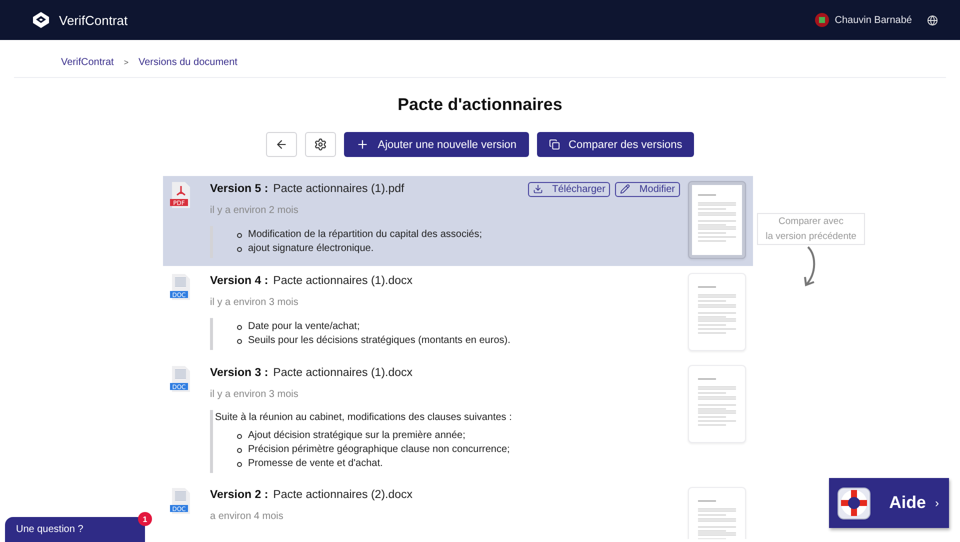 Image resolution: width=960 pixels, height=542 pixels. I want to click on change-item: Promesse de vente et d'achat., so click(315, 464).